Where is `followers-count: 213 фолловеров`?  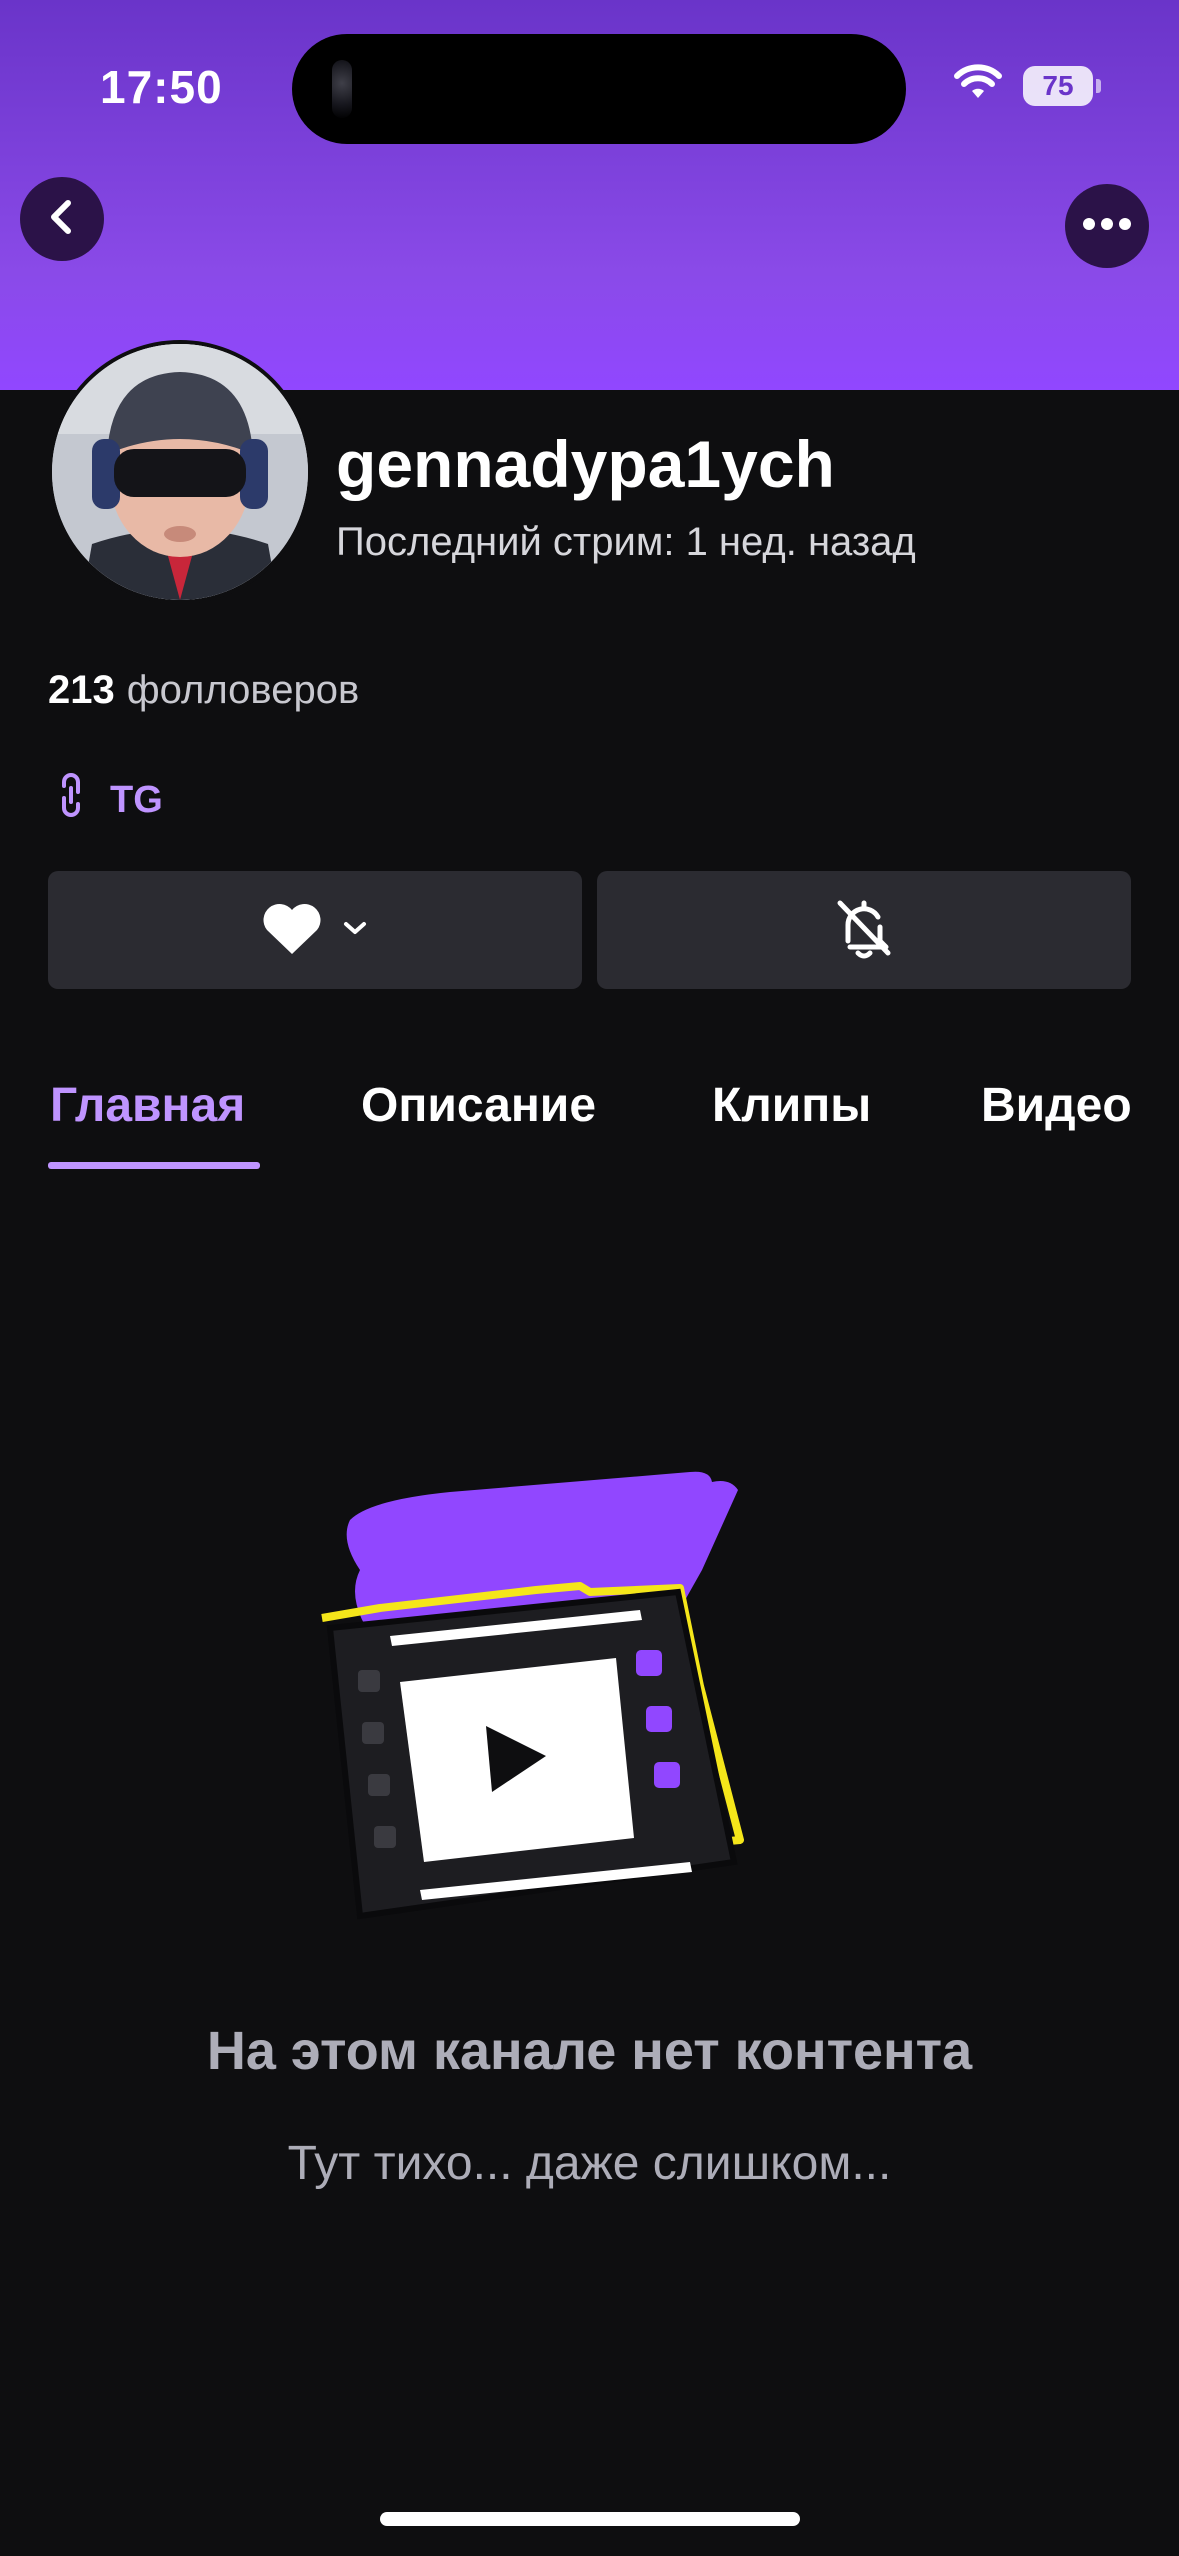 followers-count: 213 фолловеров is located at coordinates (203, 690).